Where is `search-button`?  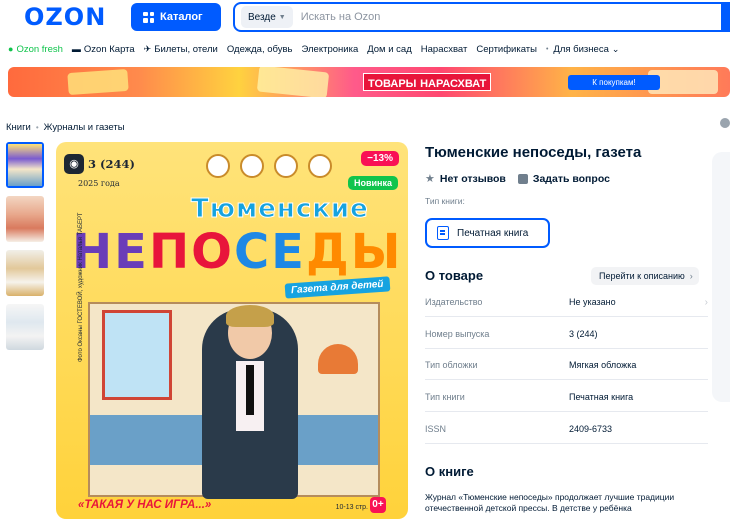 search-button is located at coordinates (725, 17).